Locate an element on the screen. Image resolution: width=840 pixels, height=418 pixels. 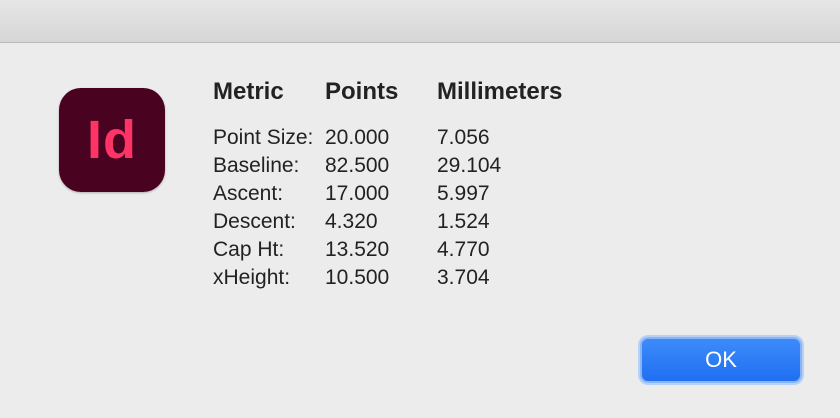
metric-label: Descent: is located at coordinates (254, 221).